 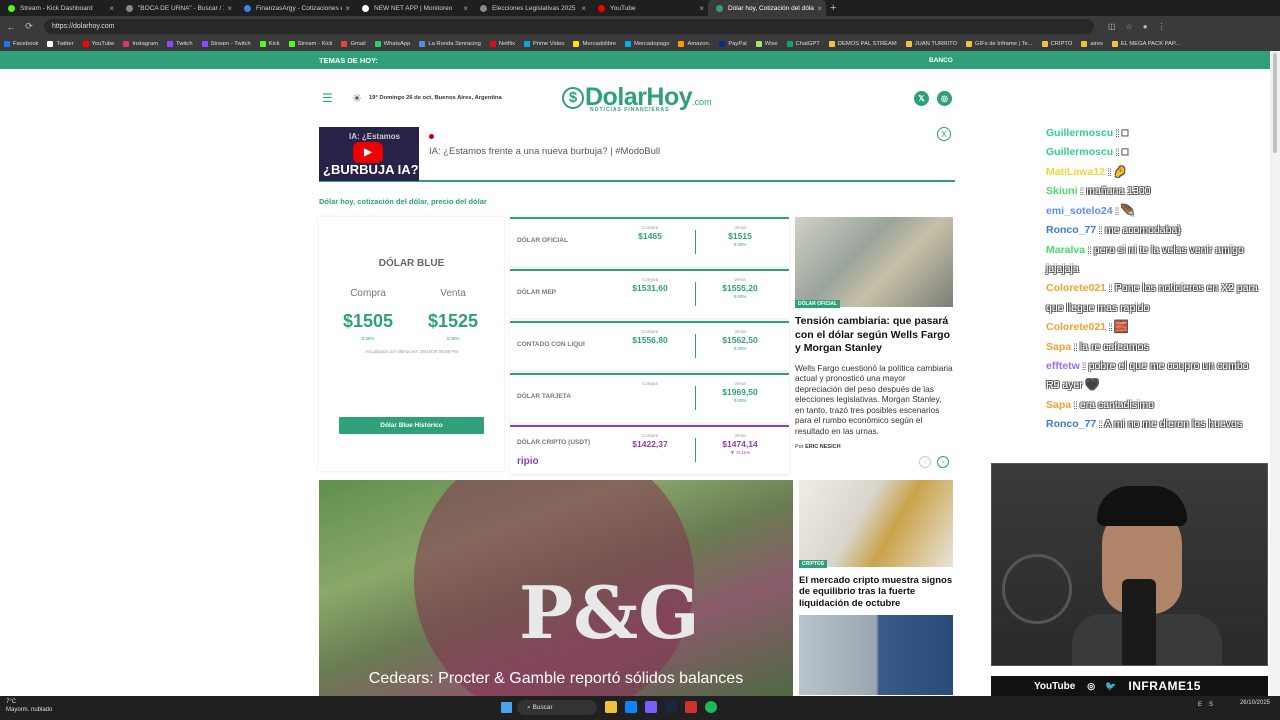 I want to click on spotify-icon, so click(x=711, y=707).